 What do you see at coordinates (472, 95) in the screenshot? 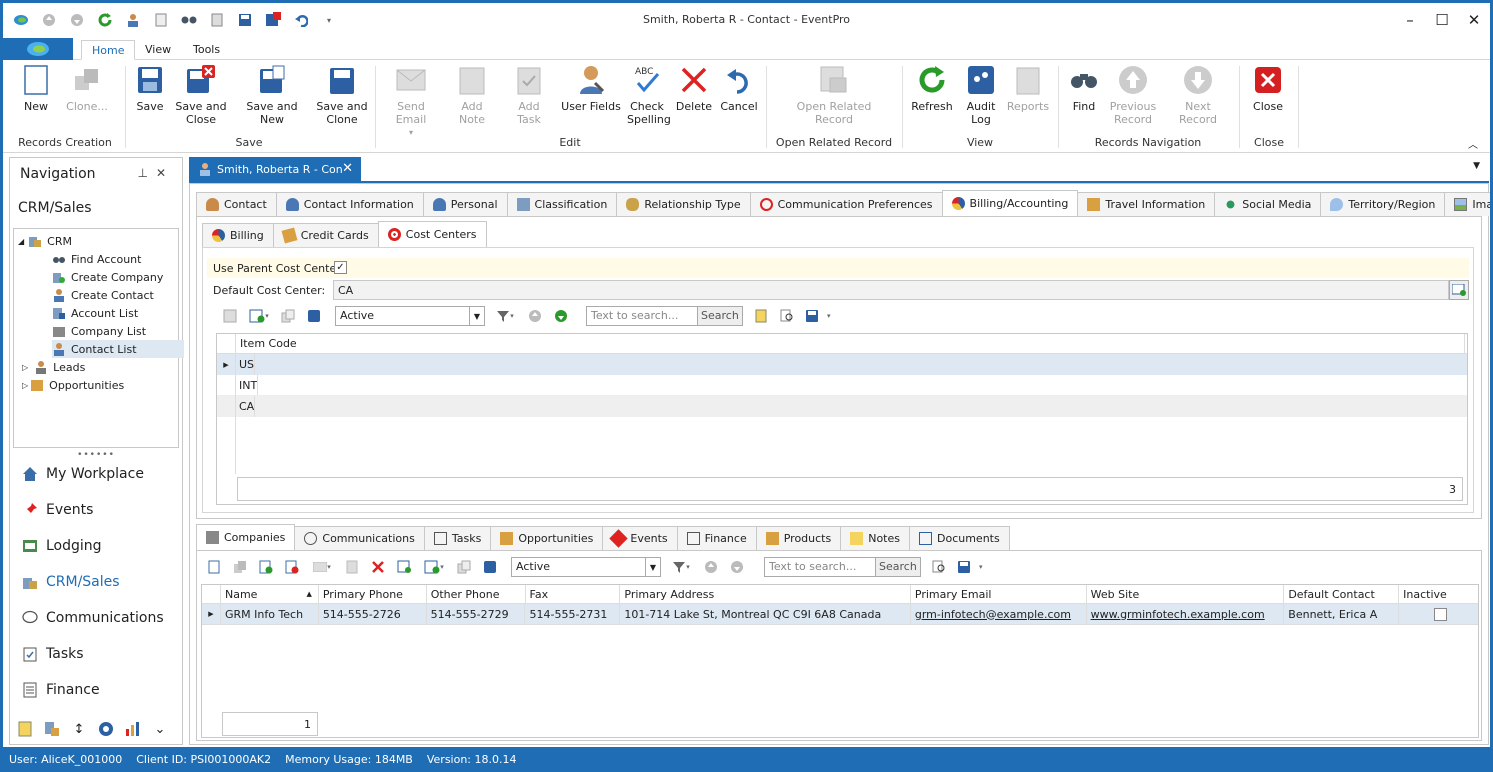
I see `add-note-button: Add Note` at bounding box center [472, 95].